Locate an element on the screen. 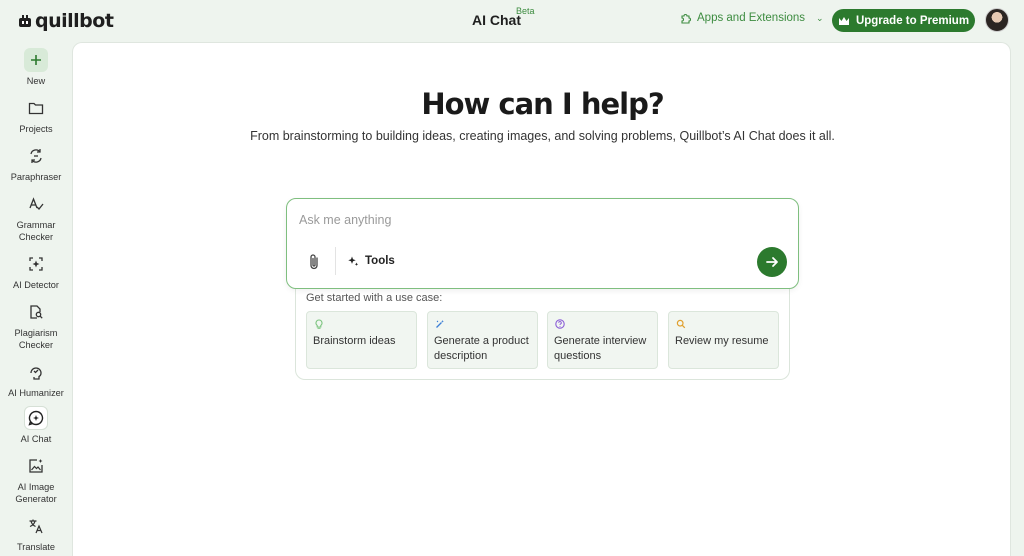 This screenshot has width=1024, height=556. sidebar-item-ai-image-generator: AI Image Generator is located at coordinates (36, 479).